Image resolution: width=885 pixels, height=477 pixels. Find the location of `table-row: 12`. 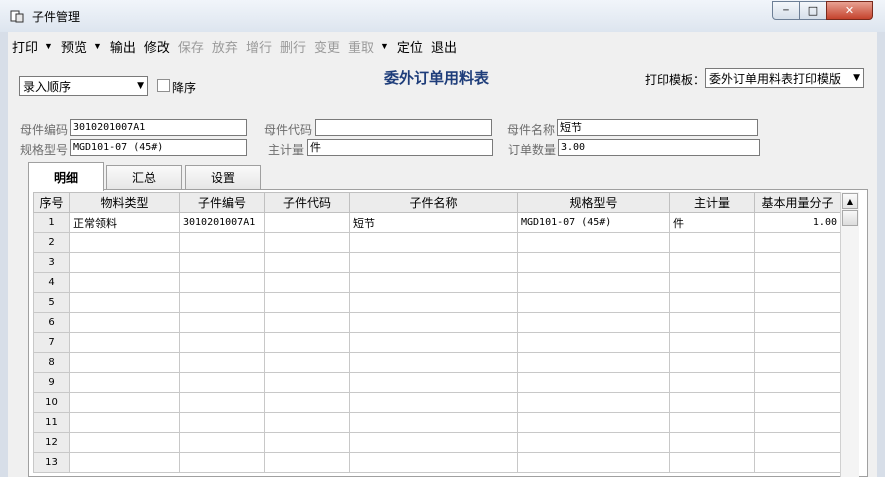

table-row: 12 is located at coordinates (437, 442).